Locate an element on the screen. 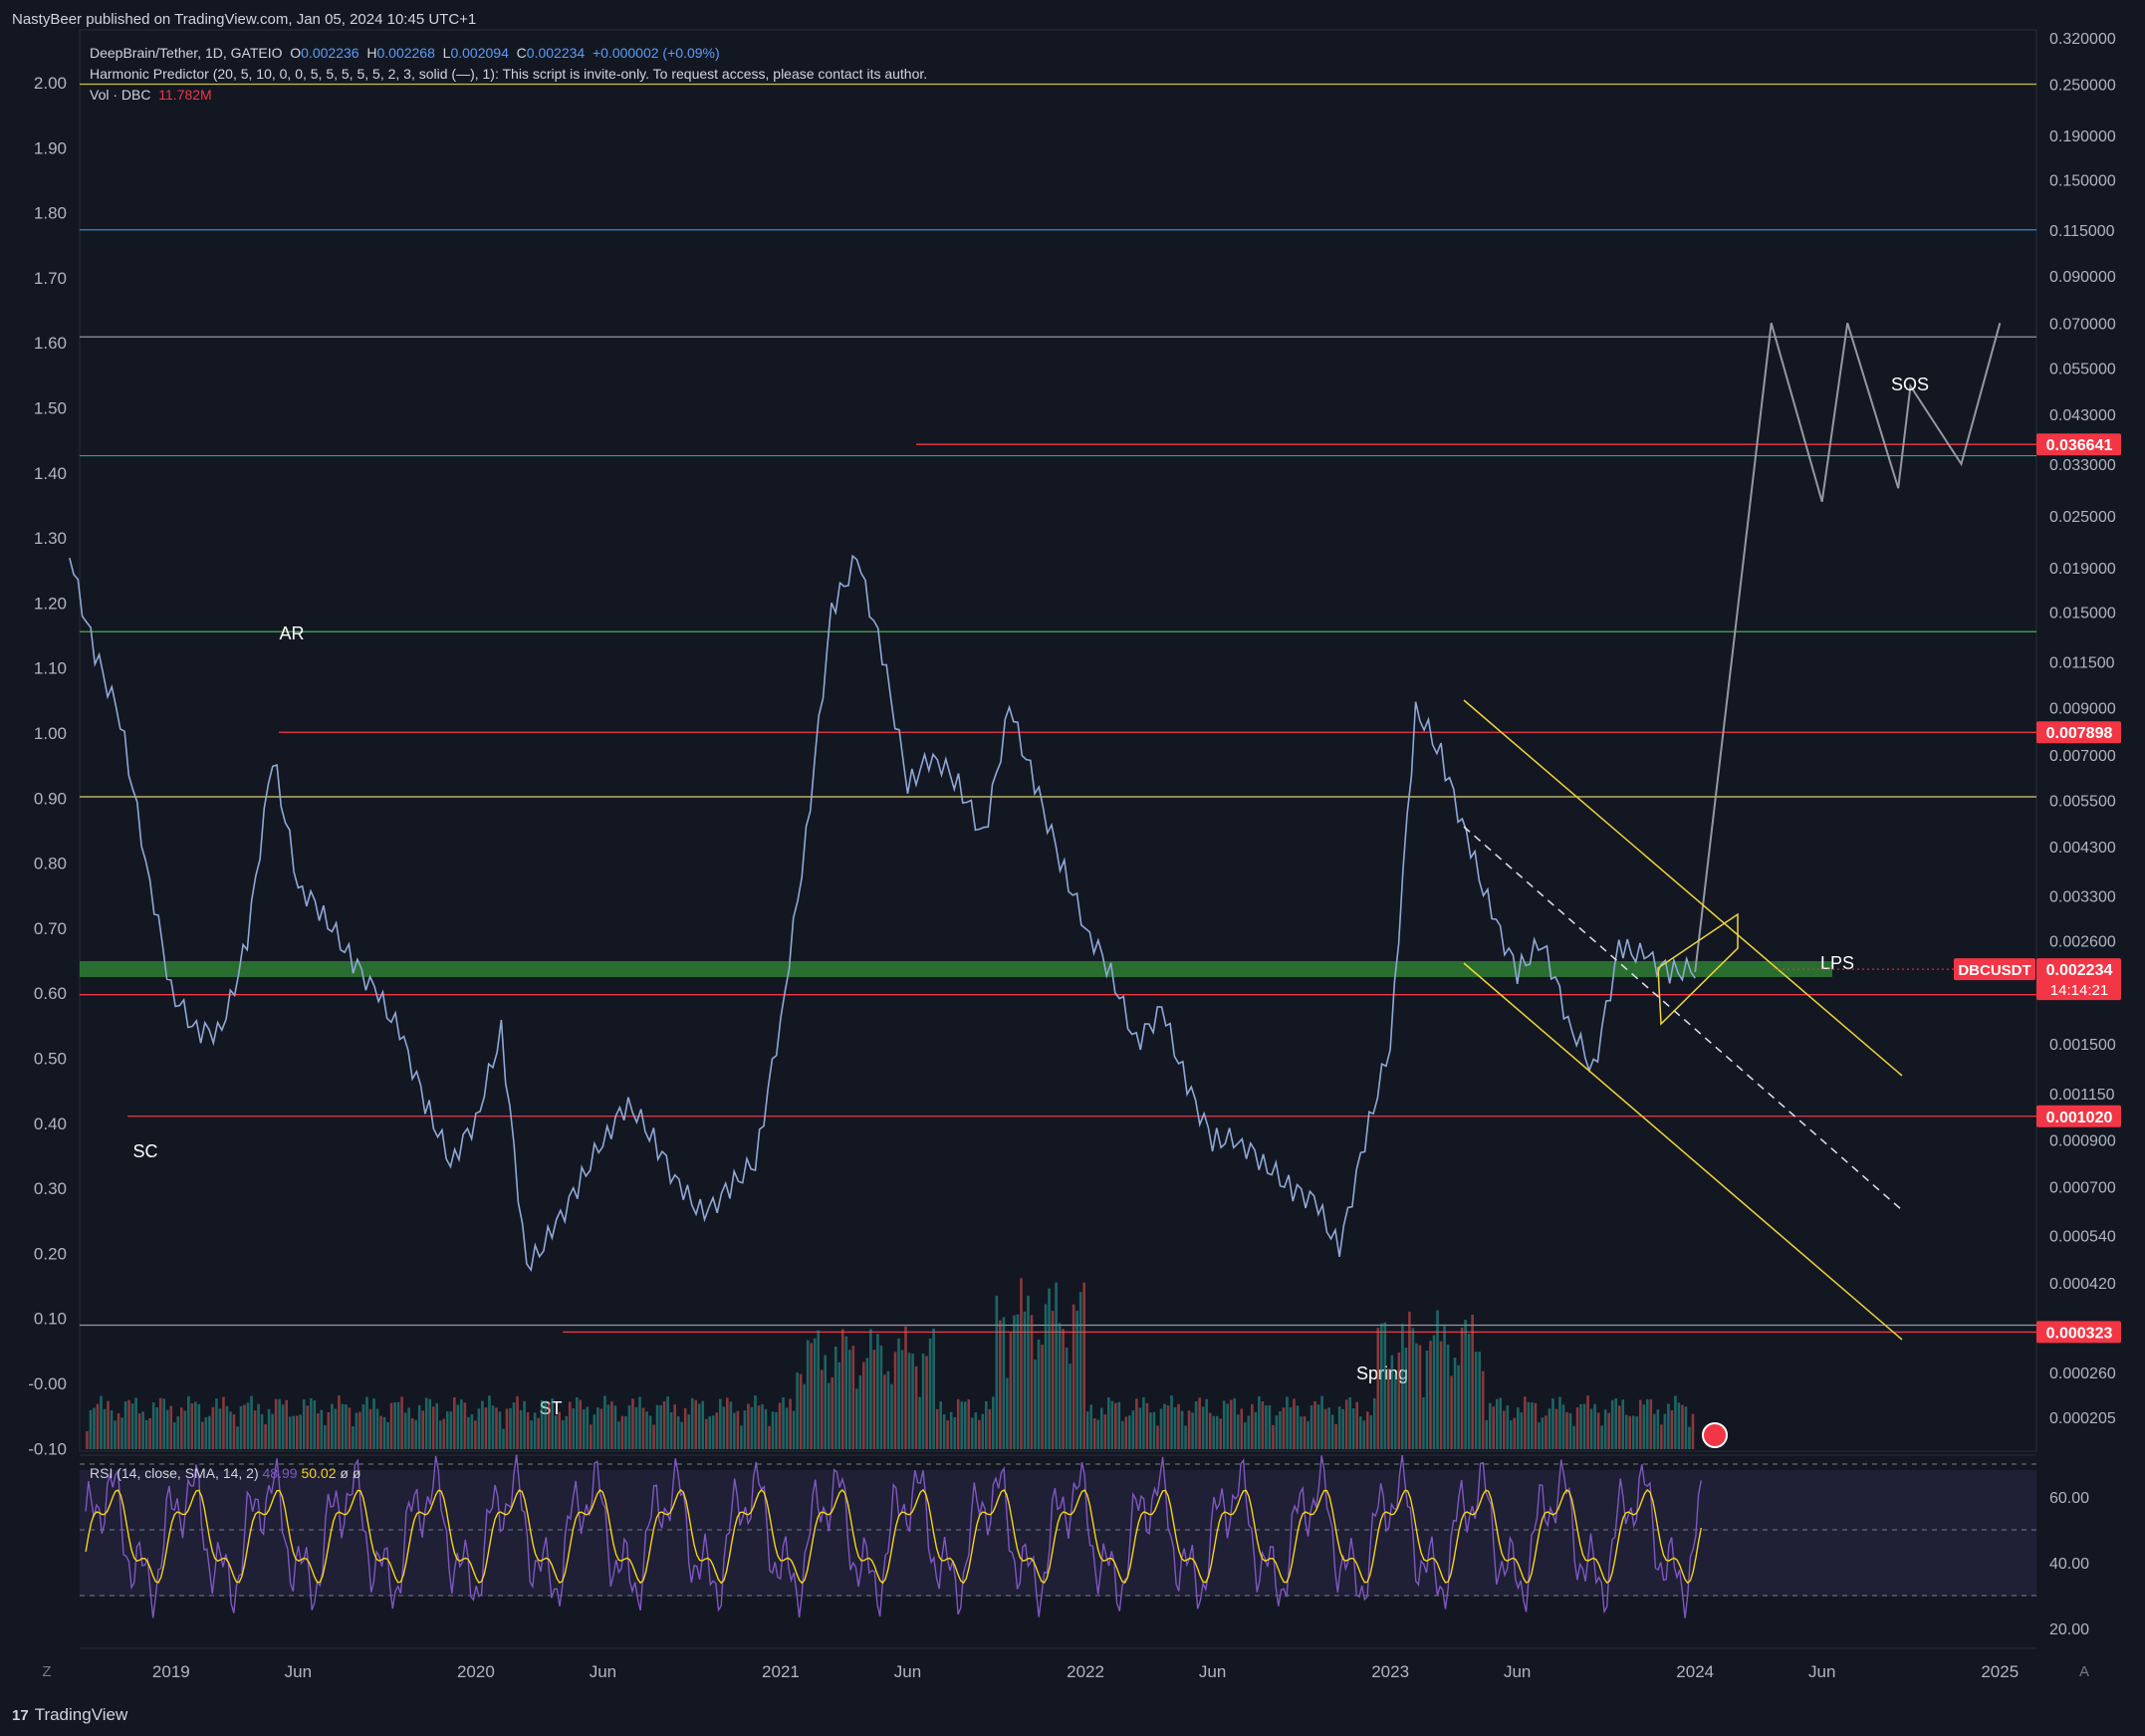 The height and width of the screenshot is (1736, 2145). left-axis-tick: 0.30 is located at coordinates (50, 1188).